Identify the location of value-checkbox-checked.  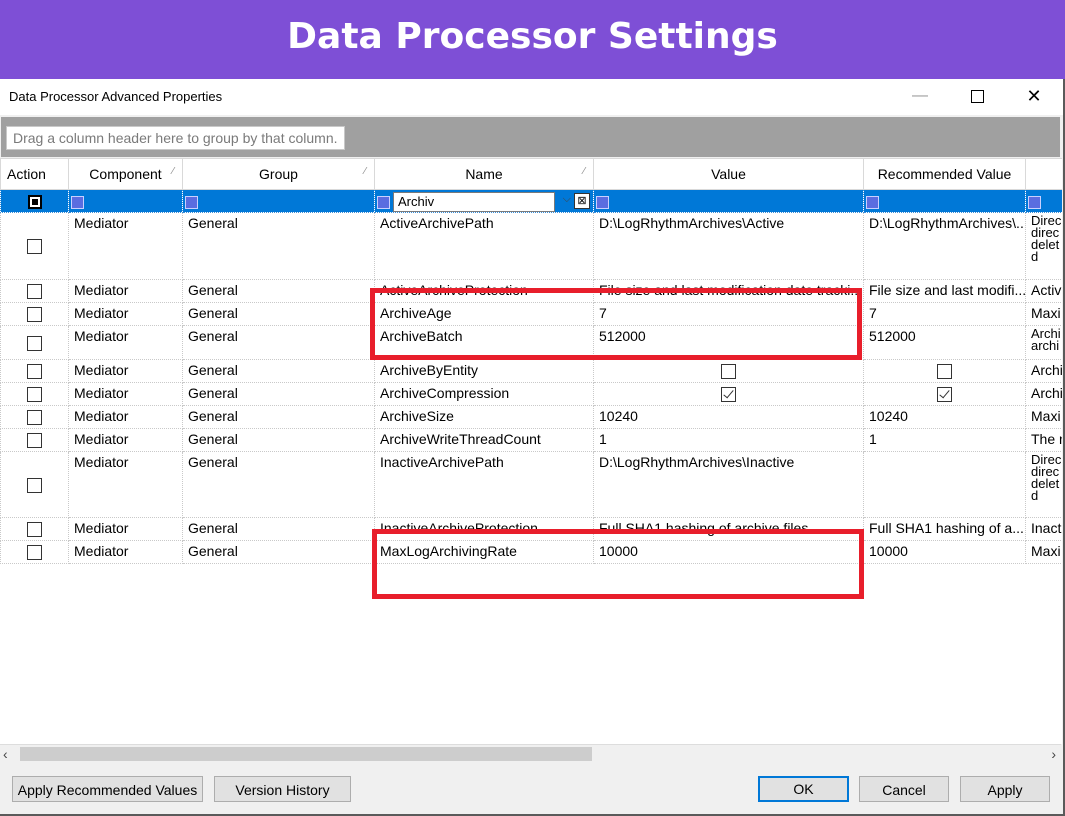
(728, 395).